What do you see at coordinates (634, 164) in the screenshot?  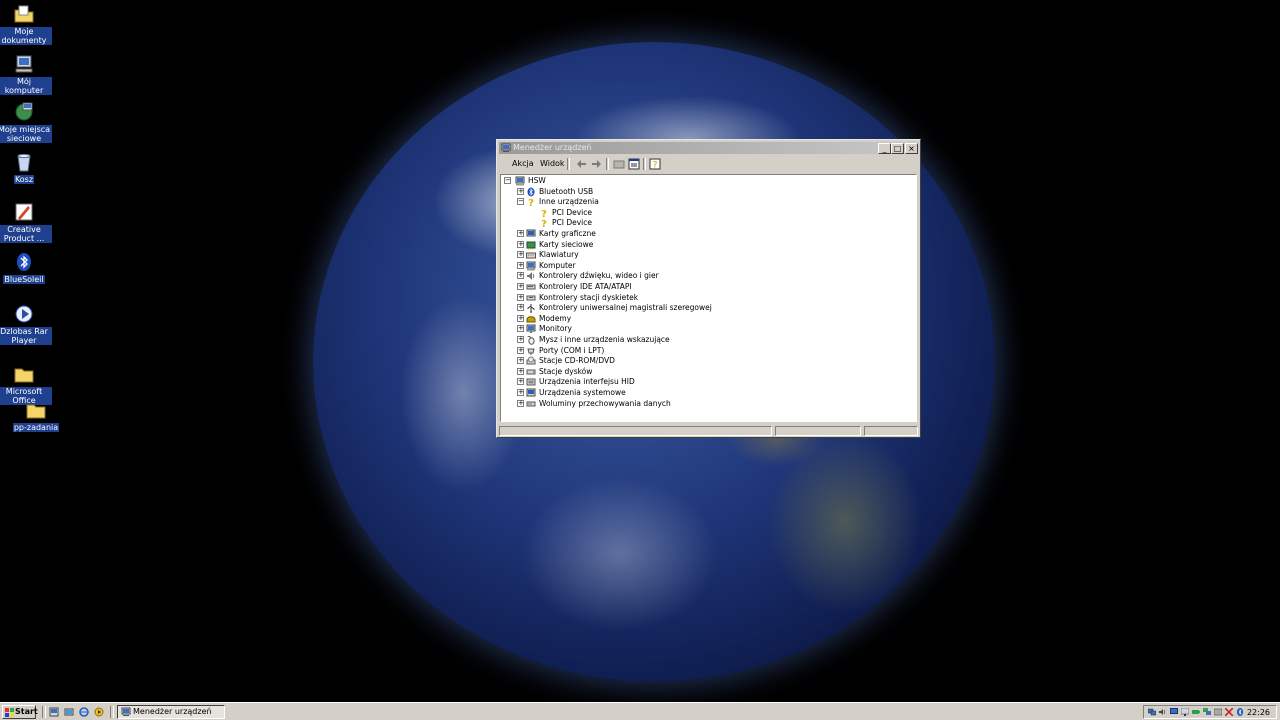 I see `properties-icon` at bounding box center [634, 164].